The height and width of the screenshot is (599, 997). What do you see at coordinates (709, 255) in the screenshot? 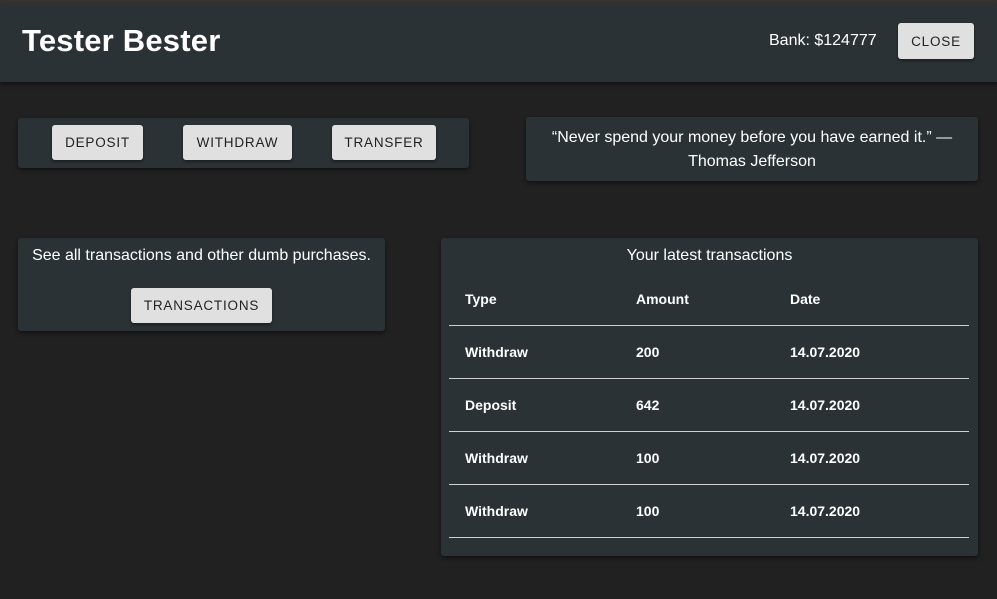
I see `latest-transactions-title: Your latest transactions` at bounding box center [709, 255].